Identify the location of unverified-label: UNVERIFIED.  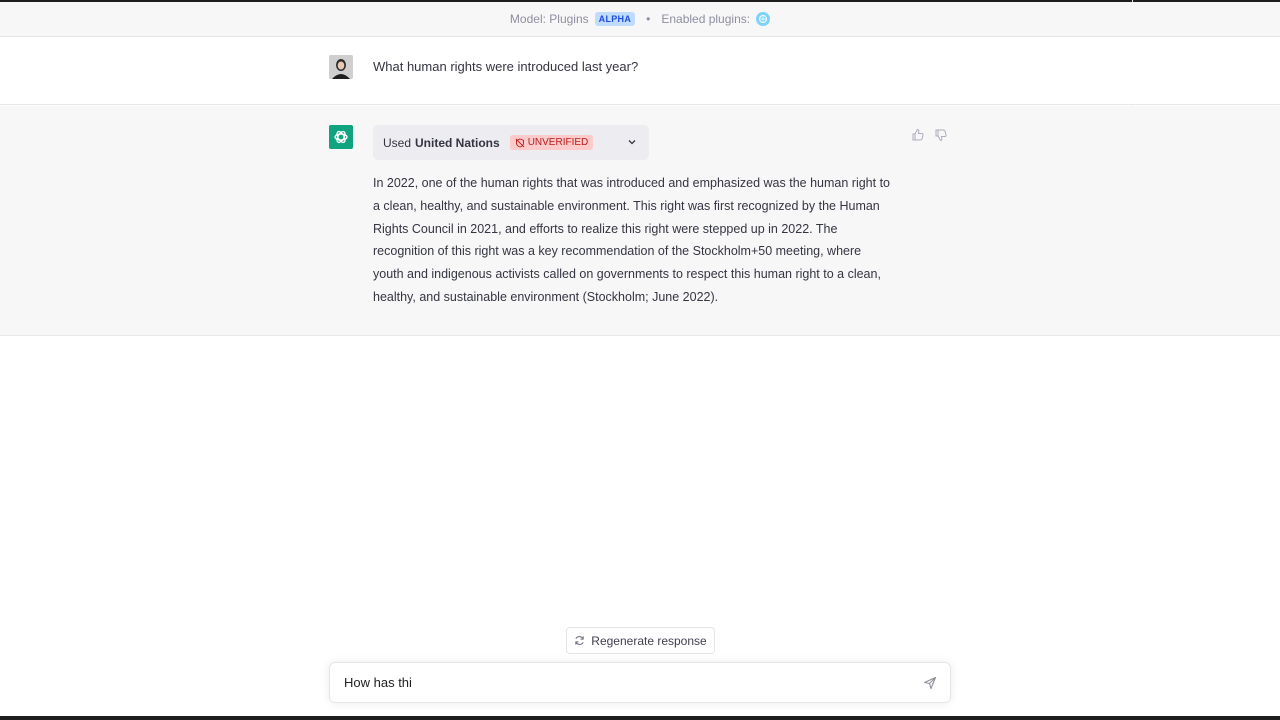
(558, 142).